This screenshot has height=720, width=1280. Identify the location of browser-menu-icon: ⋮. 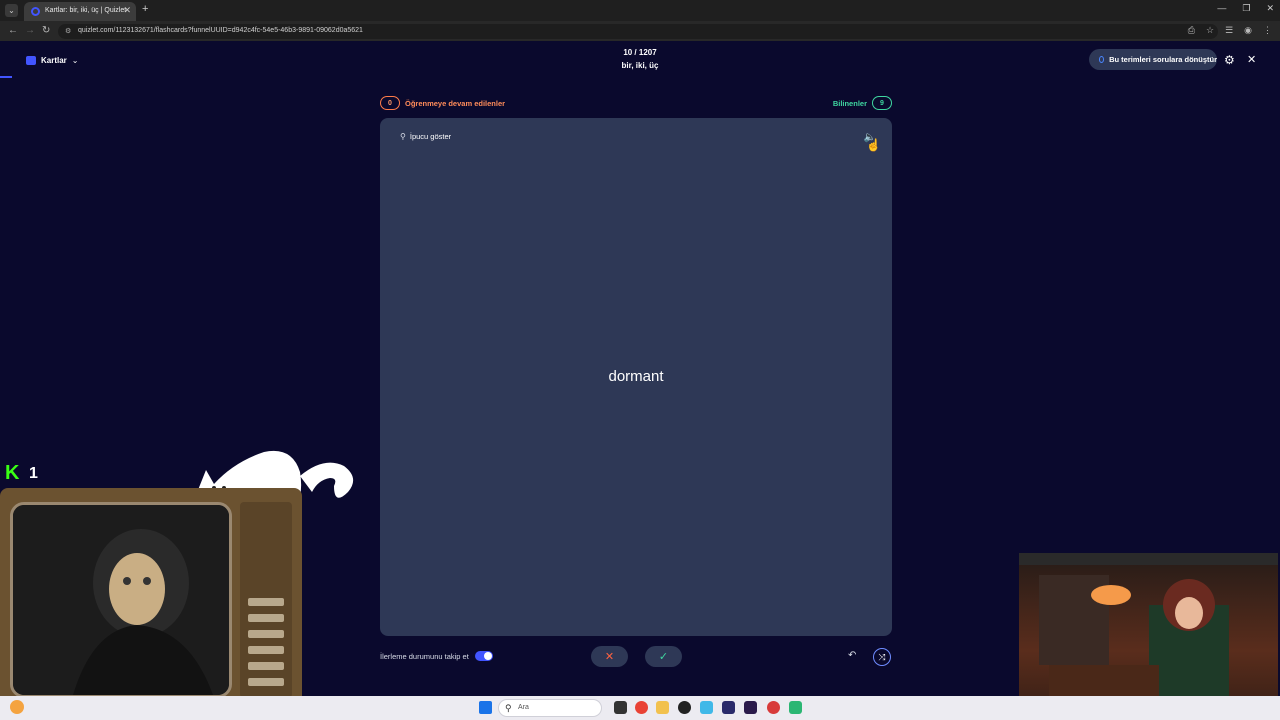
(1267, 30).